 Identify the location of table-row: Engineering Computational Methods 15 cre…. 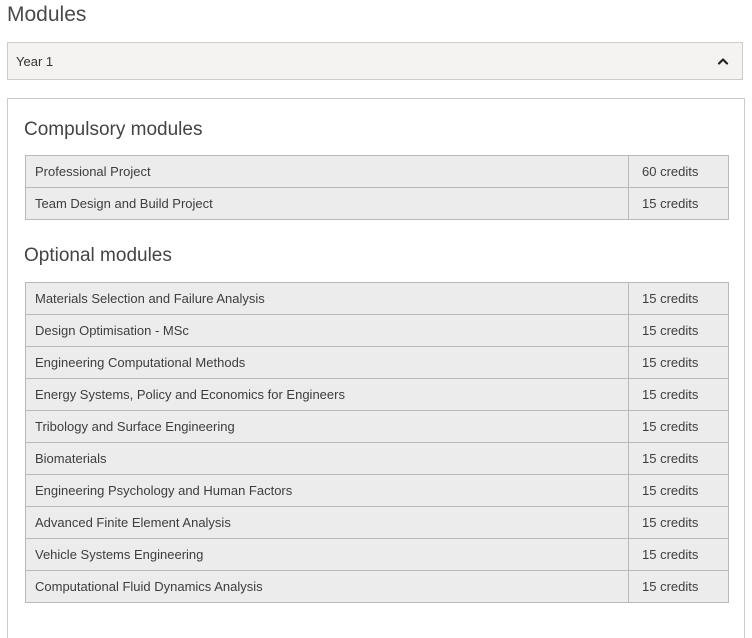
(377, 362).